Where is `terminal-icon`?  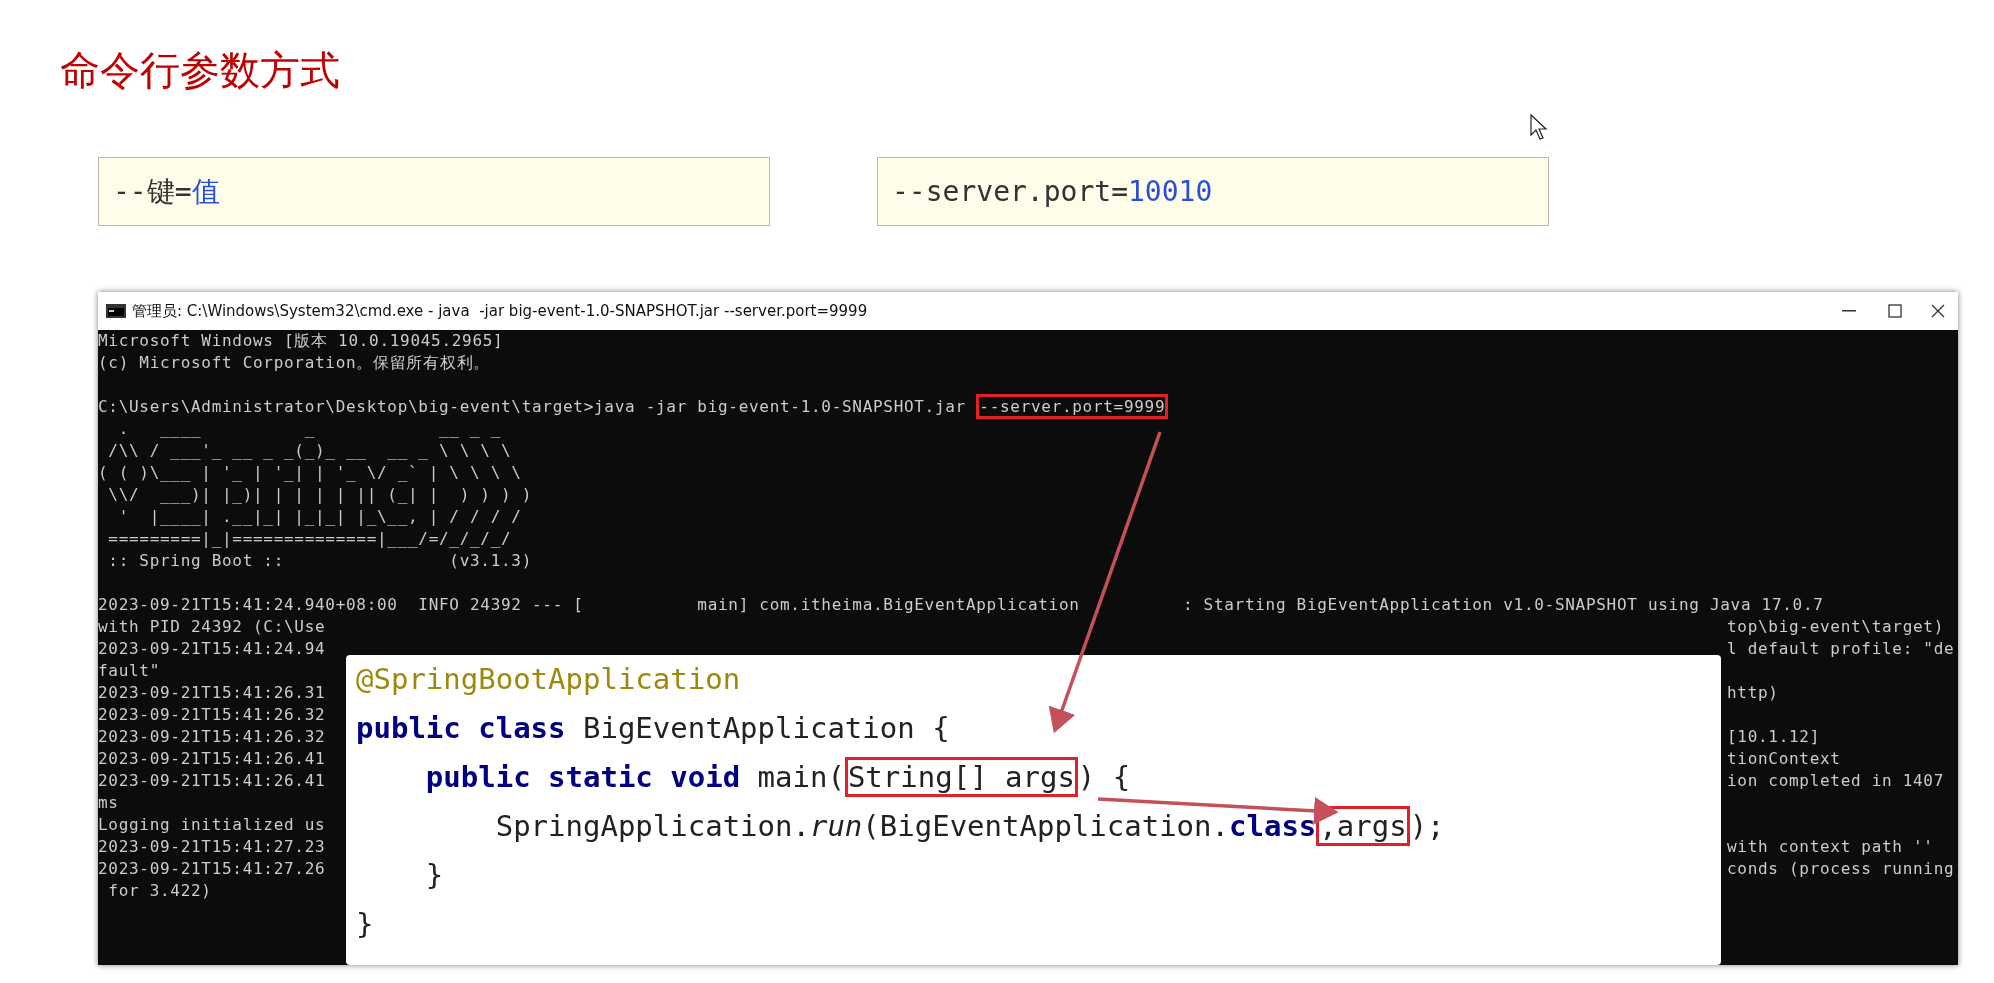 terminal-icon is located at coordinates (116, 311).